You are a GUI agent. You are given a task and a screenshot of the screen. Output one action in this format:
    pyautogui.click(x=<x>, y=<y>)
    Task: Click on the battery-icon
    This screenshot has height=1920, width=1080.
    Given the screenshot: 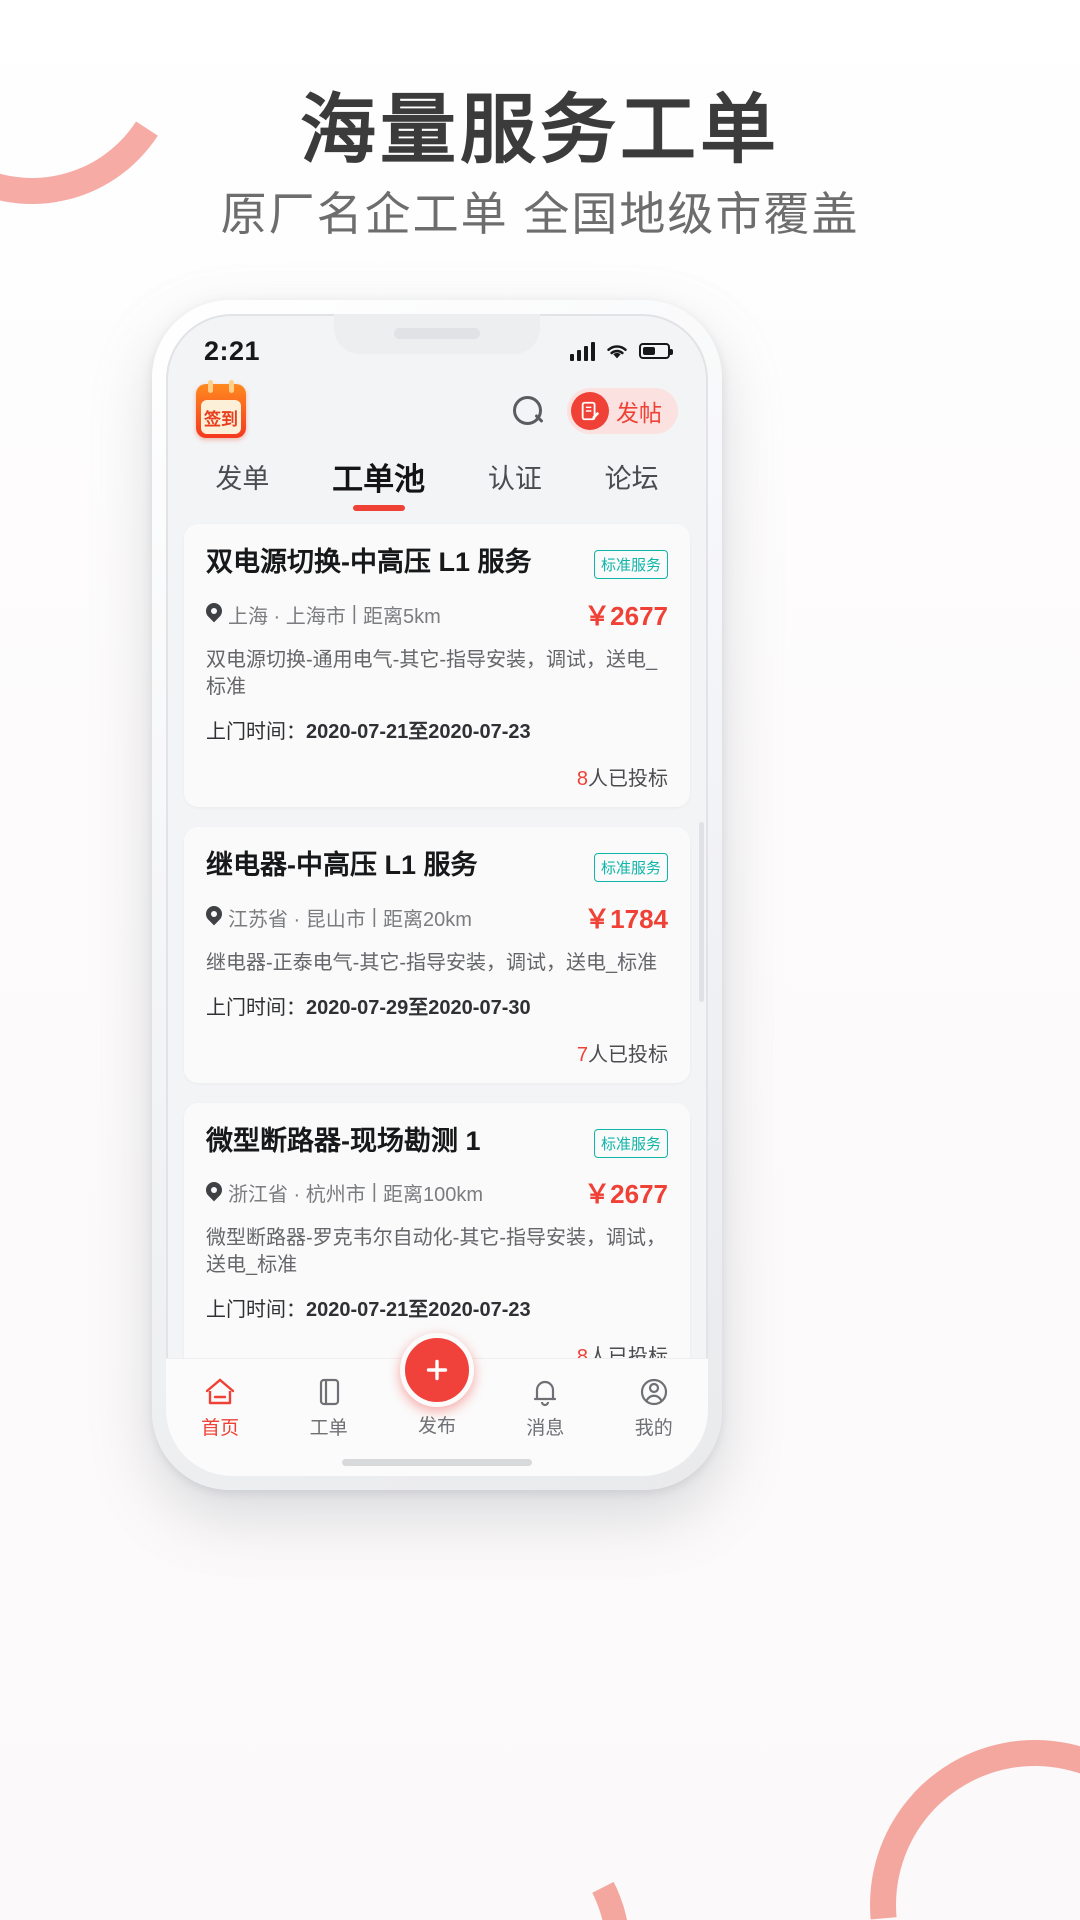 What is the action you would take?
    pyautogui.click(x=656, y=351)
    